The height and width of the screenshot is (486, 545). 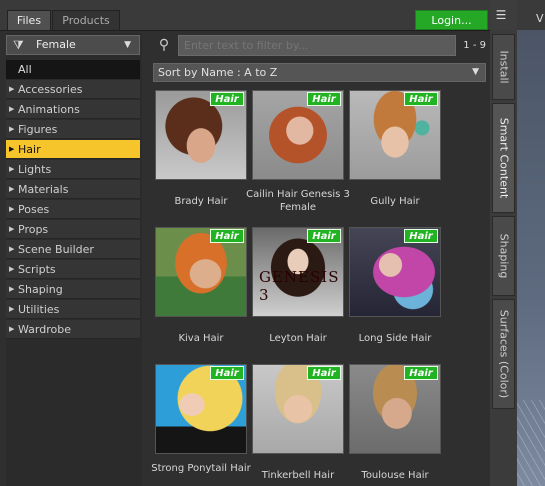 I want to click on category-item-poses: ▶ Poses, so click(x=73, y=209).